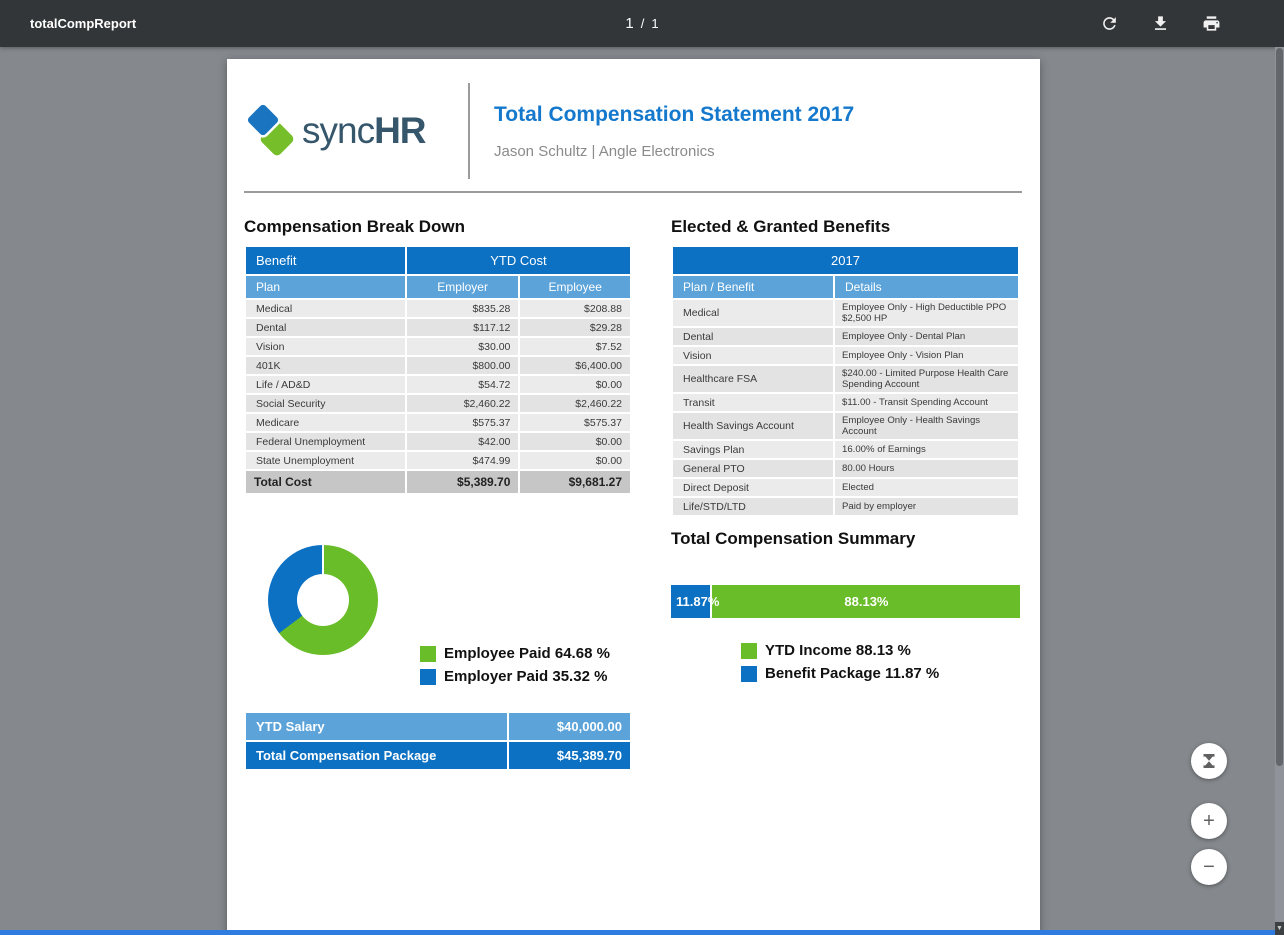  I want to click on compensation-row: Medical $835.28 $208.88, so click(438, 308).